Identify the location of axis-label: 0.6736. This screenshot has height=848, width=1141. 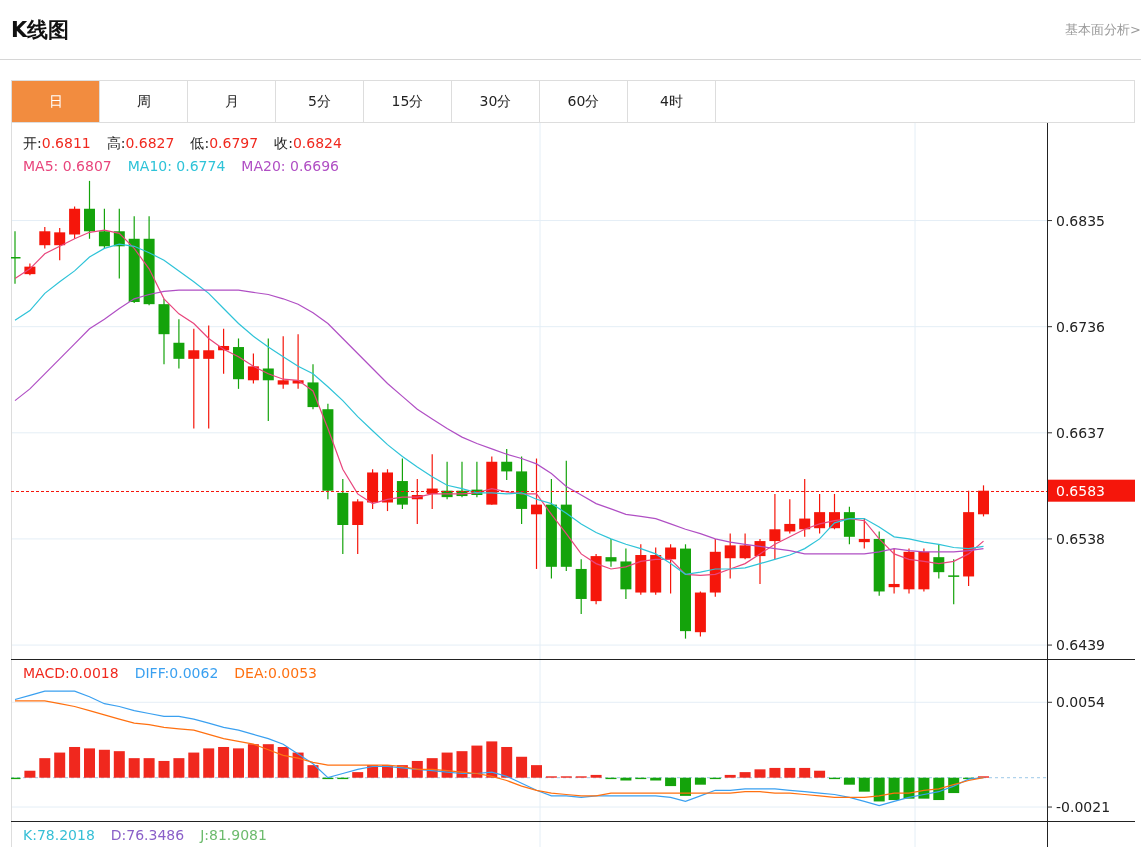
(1080, 326).